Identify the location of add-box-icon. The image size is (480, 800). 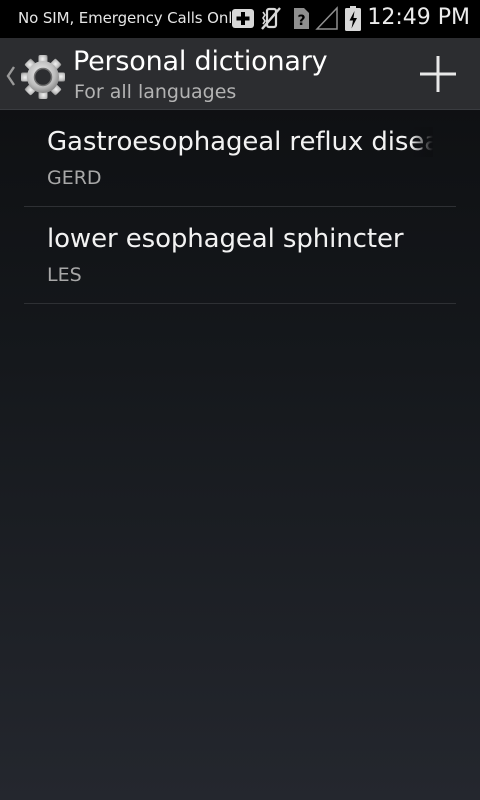
(243, 19).